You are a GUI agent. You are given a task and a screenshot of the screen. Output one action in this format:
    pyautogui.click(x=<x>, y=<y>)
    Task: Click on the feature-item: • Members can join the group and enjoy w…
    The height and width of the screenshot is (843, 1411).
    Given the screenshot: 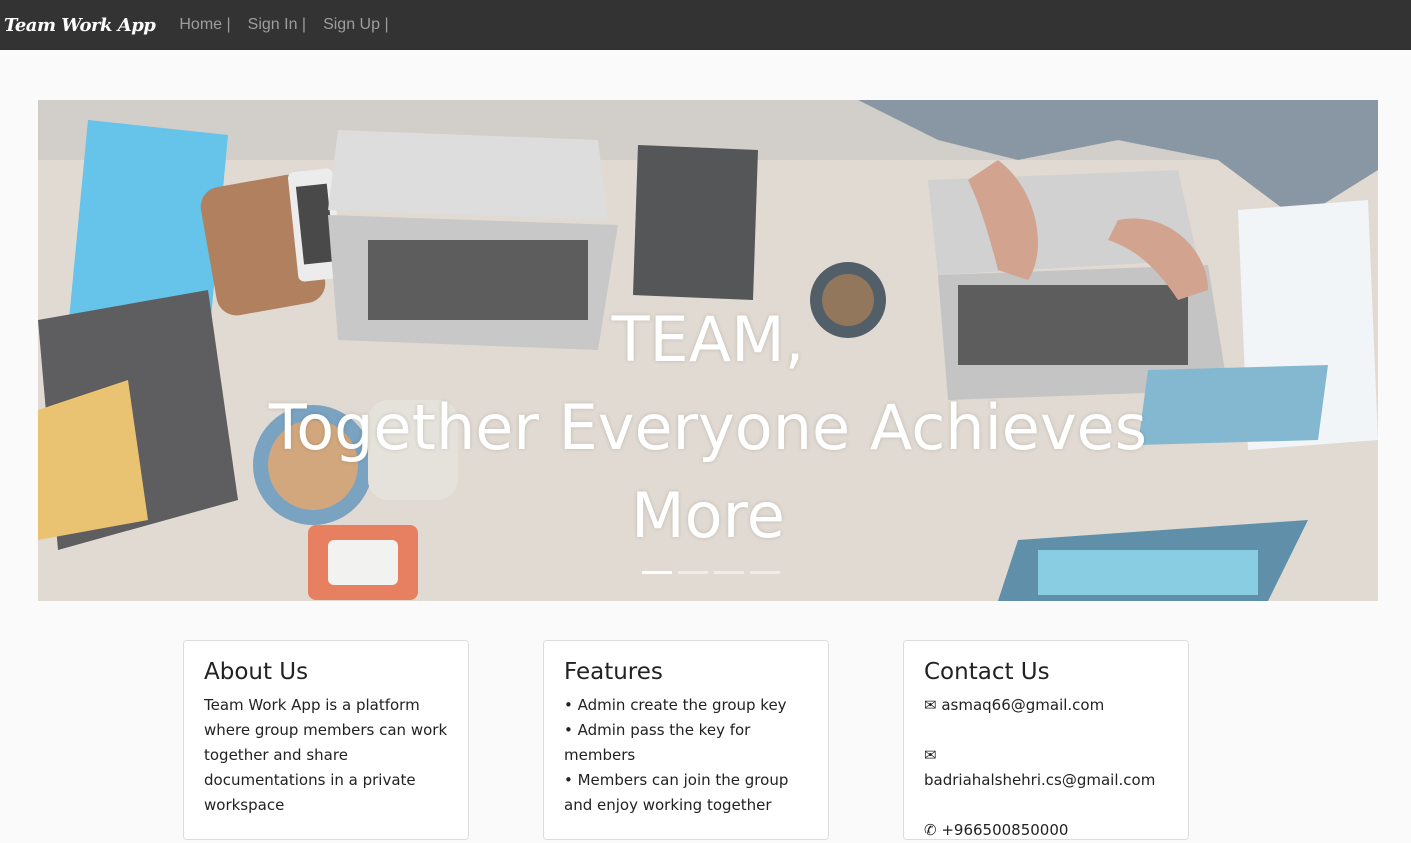 What is the action you would take?
    pyautogui.click(x=676, y=792)
    